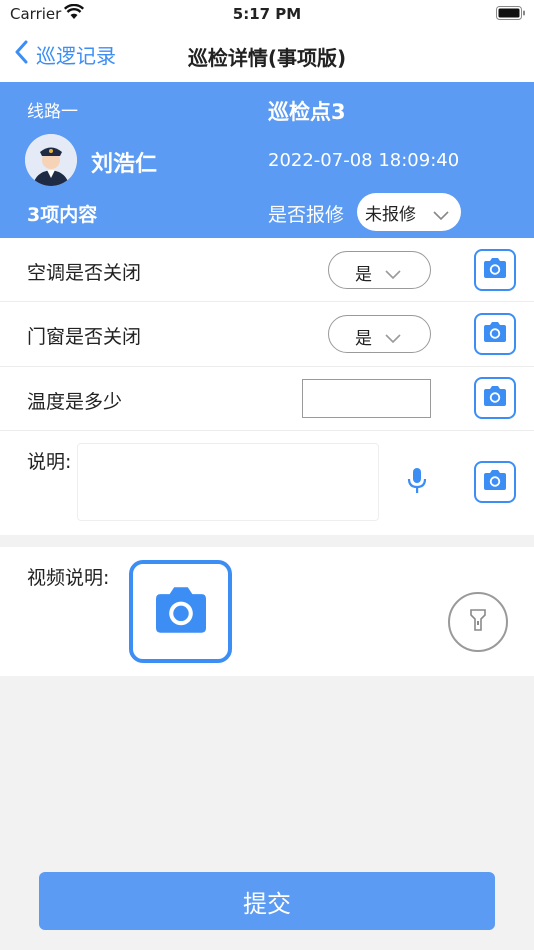 Image resolution: width=534 pixels, height=950 pixels. I want to click on status-bar: Carrier 5:17 PM, so click(267, 14).